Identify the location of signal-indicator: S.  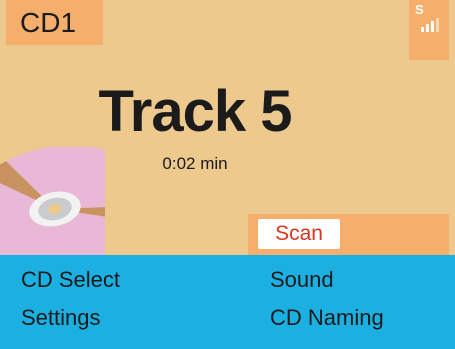
(429, 30).